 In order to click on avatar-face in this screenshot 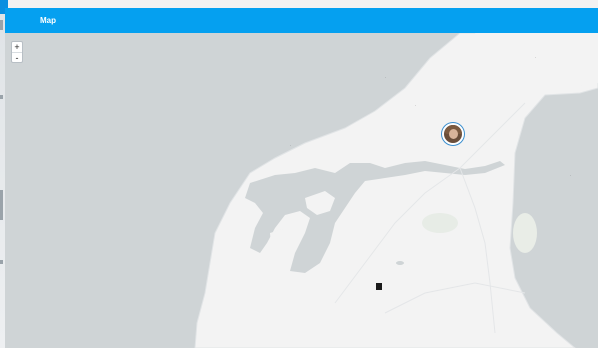, I will do `click(453, 134)`.